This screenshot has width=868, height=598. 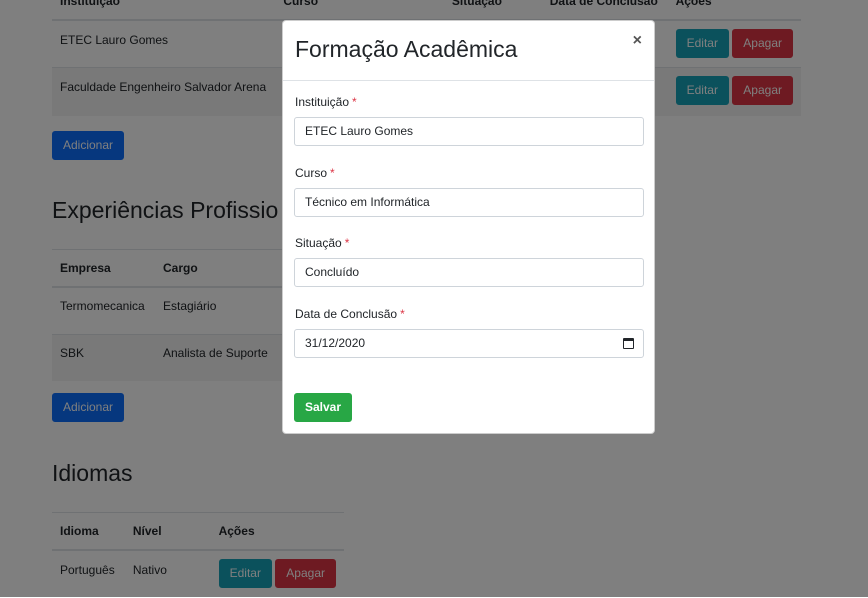 What do you see at coordinates (628, 343) in the screenshot?
I see `calendar-icon` at bounding box center [628, 343].